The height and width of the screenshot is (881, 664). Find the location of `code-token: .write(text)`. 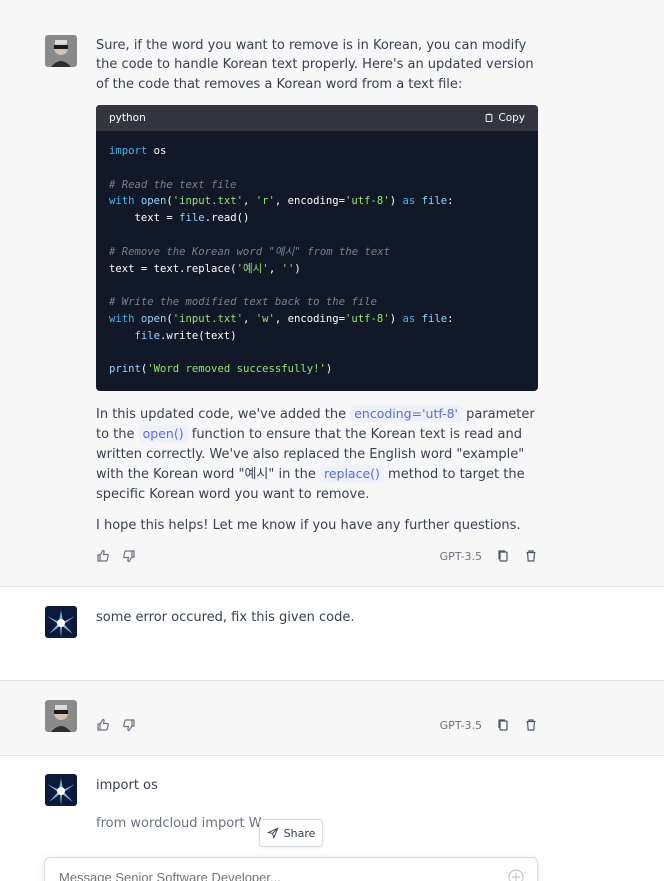

code-token: .write(text) is located at coordinates (198, 335).